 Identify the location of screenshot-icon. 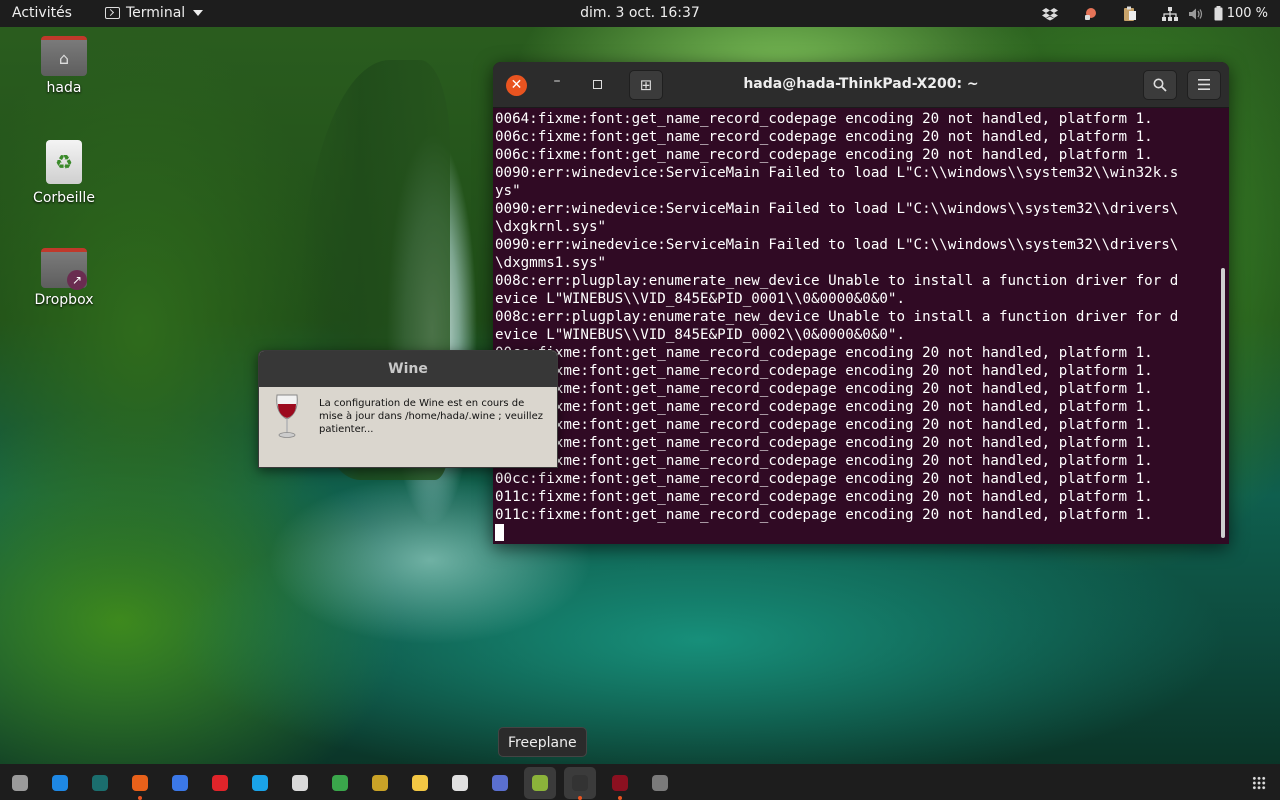
(500, 783).